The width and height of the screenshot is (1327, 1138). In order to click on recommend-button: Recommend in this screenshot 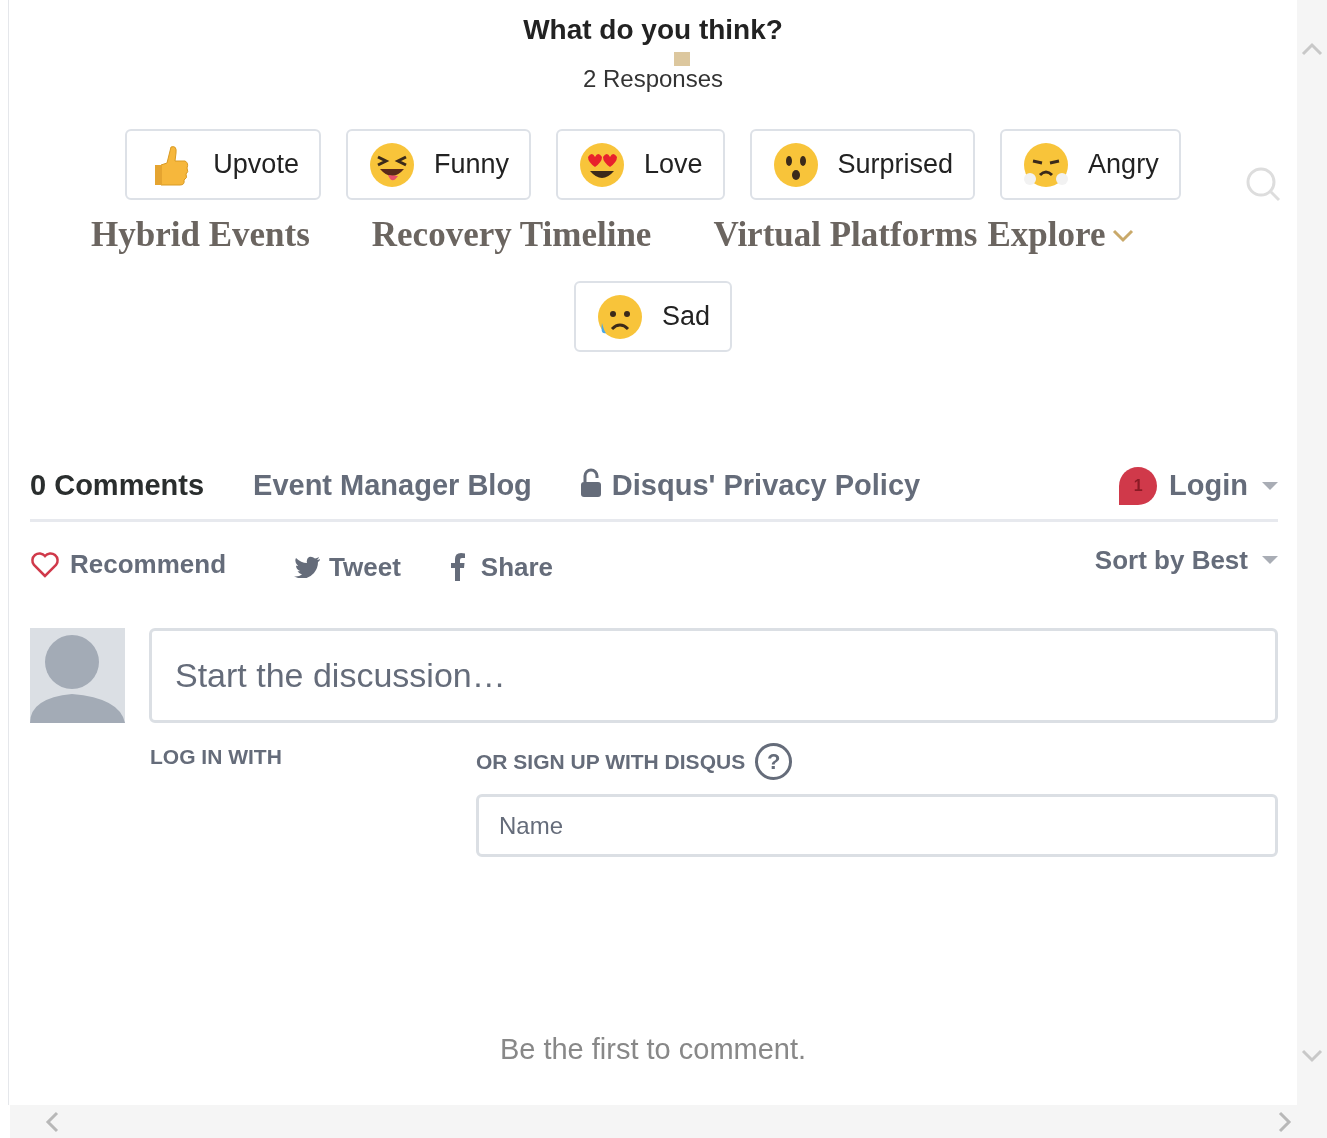, I will do `click(128, 564)`.